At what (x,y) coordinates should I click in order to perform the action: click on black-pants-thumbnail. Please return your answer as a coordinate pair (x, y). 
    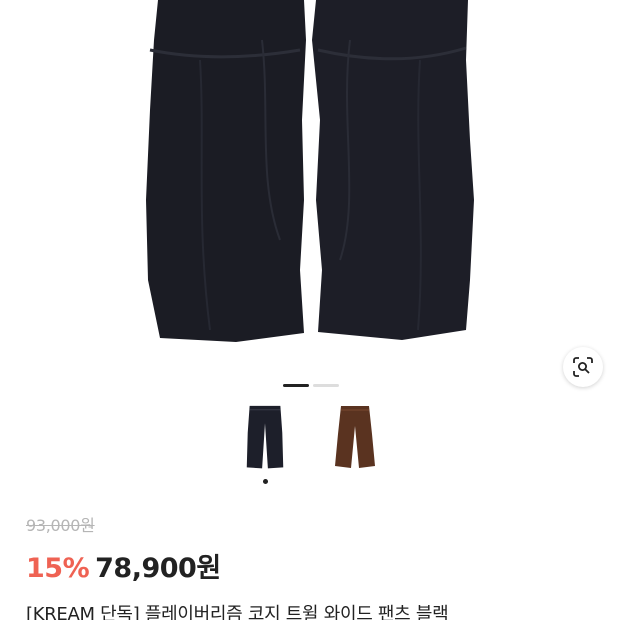
    Looking at the image, I should click on (265, 437).